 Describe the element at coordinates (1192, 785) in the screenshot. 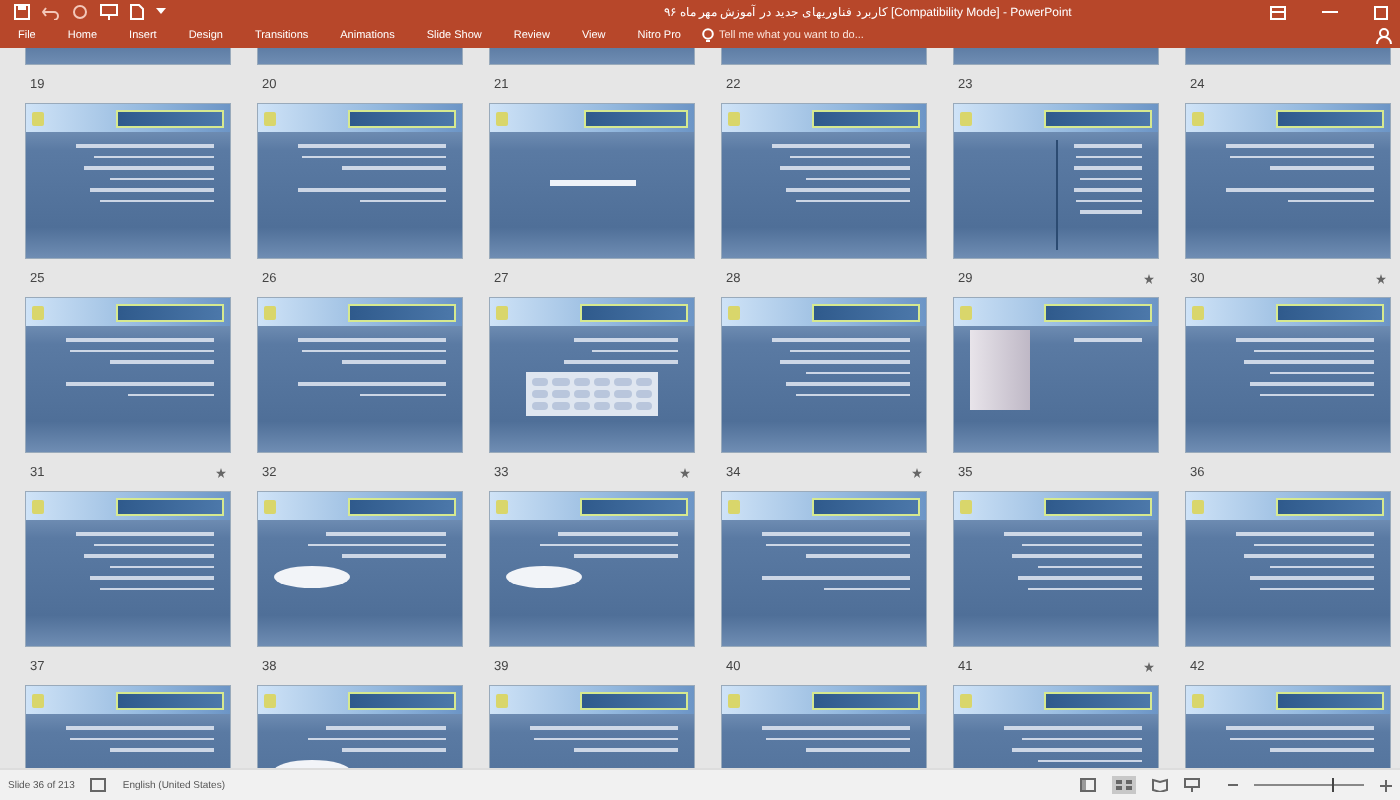

I see `slideshow-icon` at that location.